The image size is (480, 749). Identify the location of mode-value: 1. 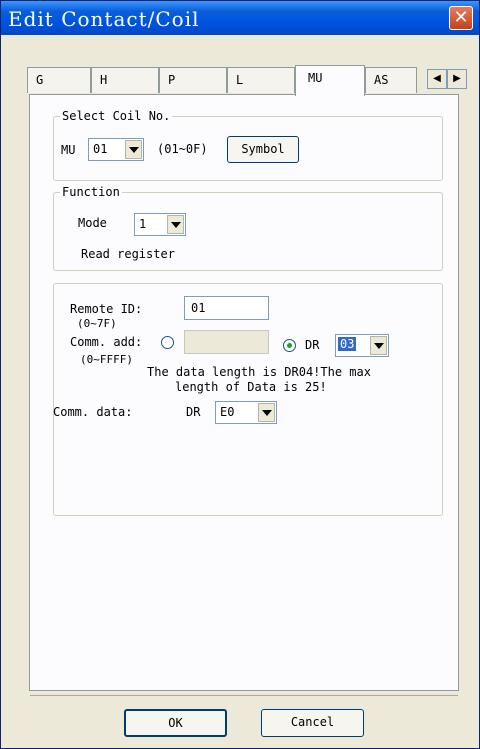
(143, 224).